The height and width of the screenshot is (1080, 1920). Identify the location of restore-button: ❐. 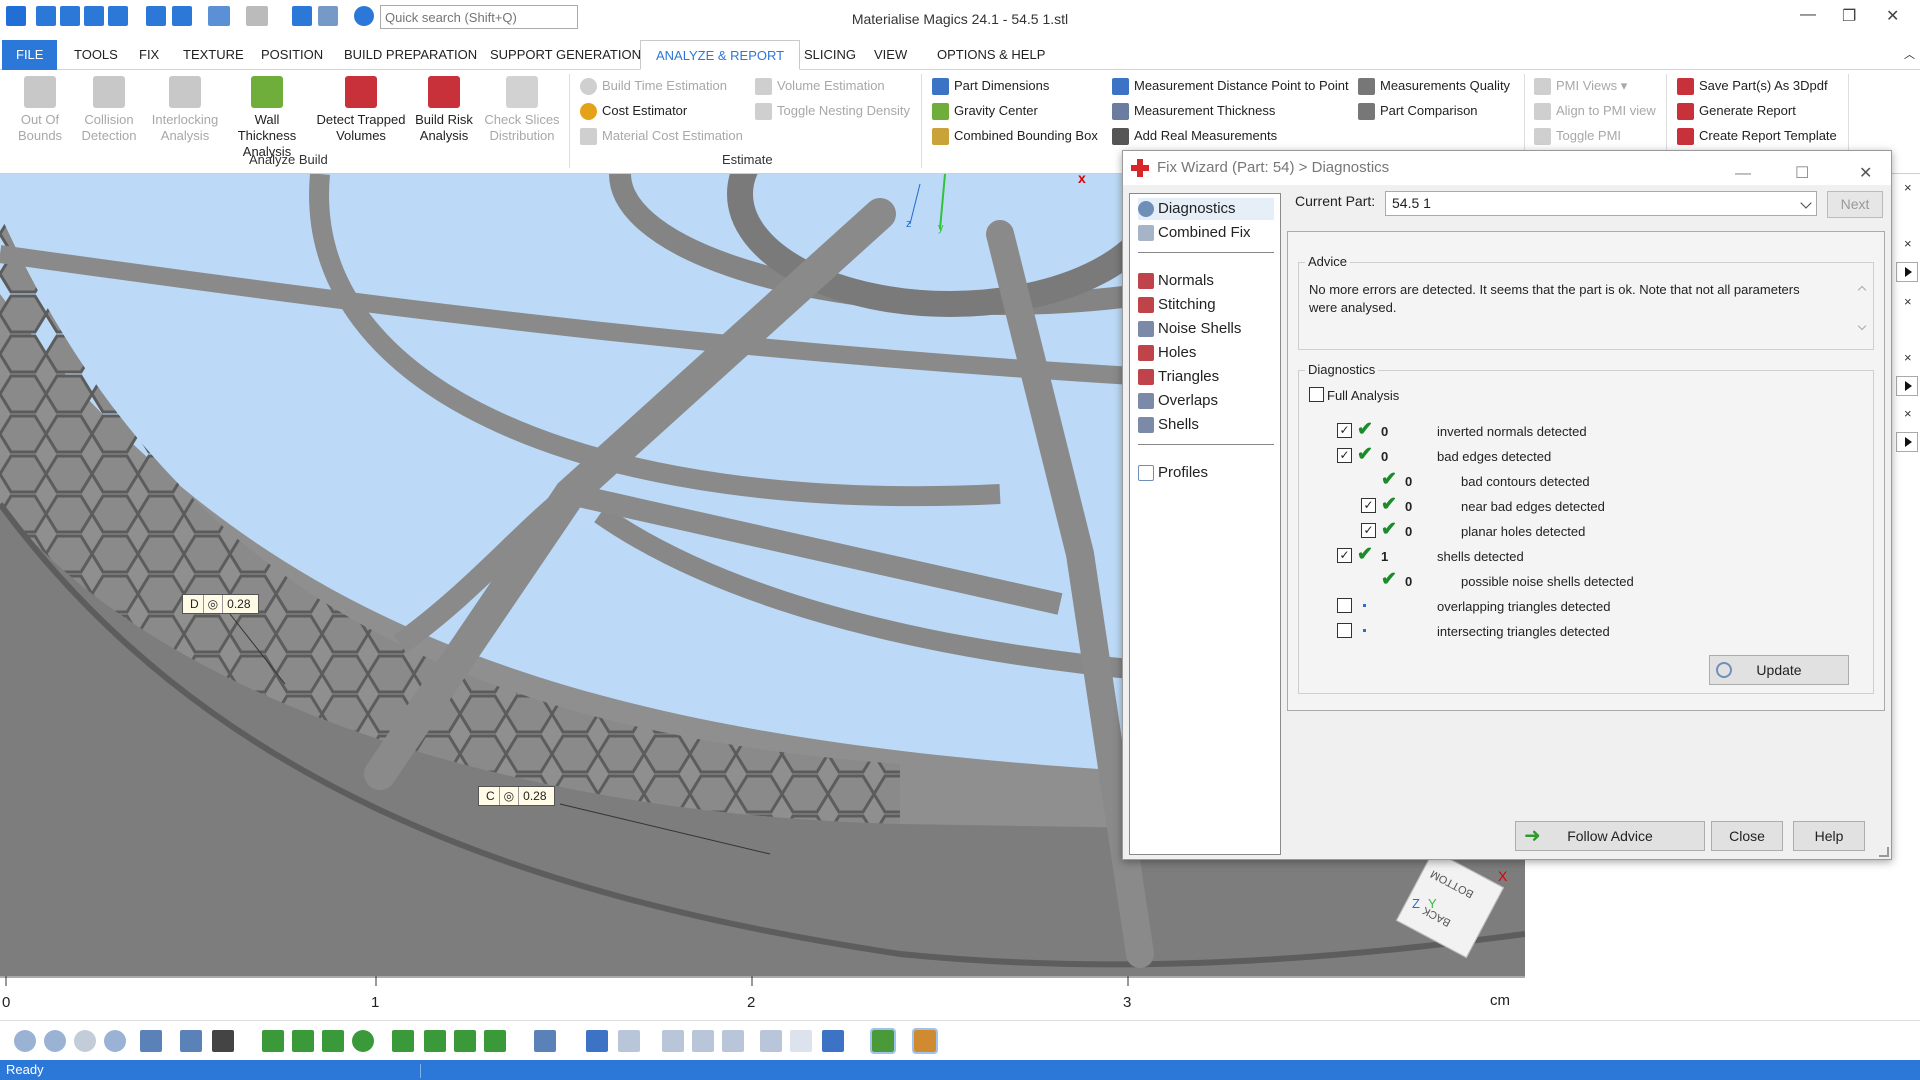
(1849, 16).